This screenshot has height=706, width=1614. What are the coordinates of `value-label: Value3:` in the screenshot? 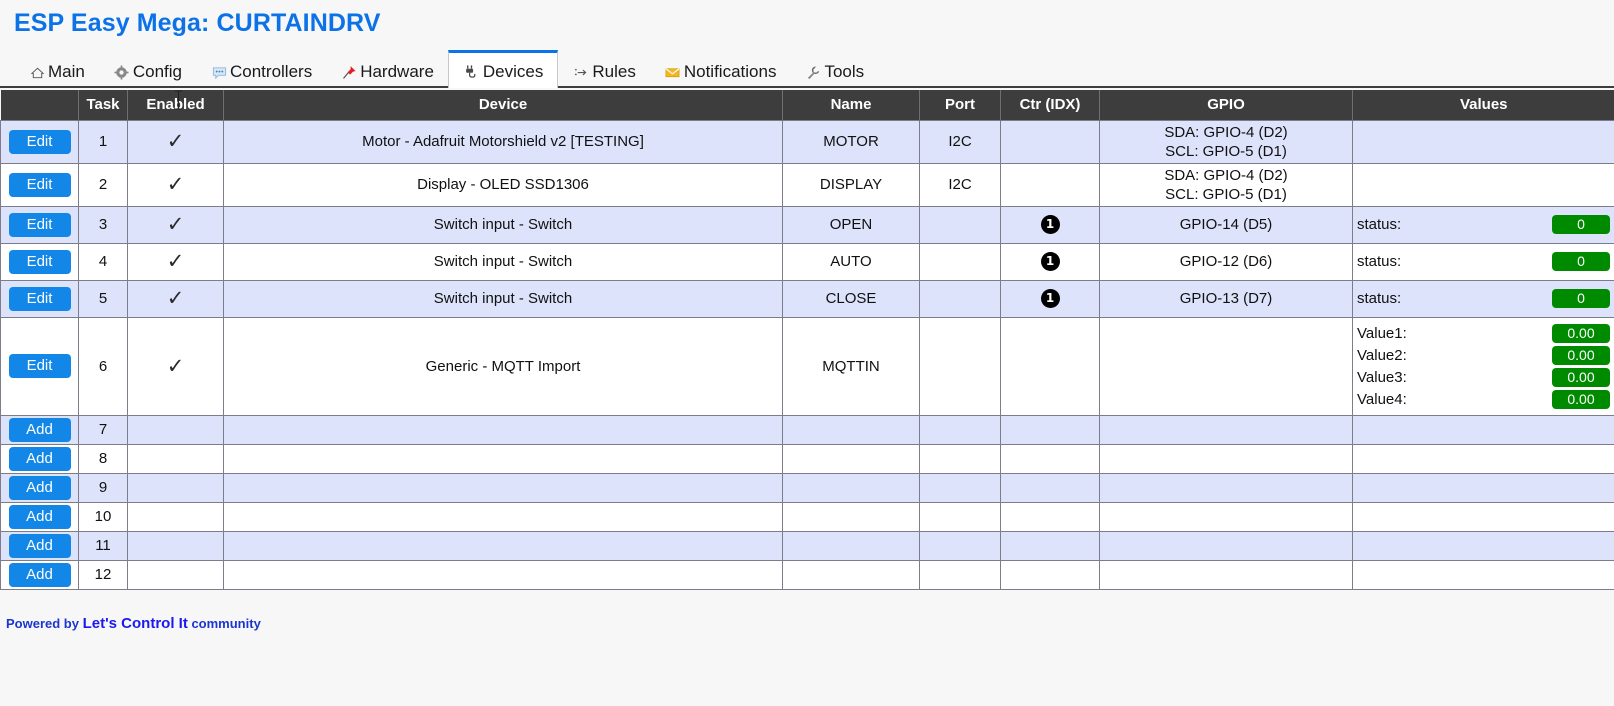 It's located at (1382, 377).